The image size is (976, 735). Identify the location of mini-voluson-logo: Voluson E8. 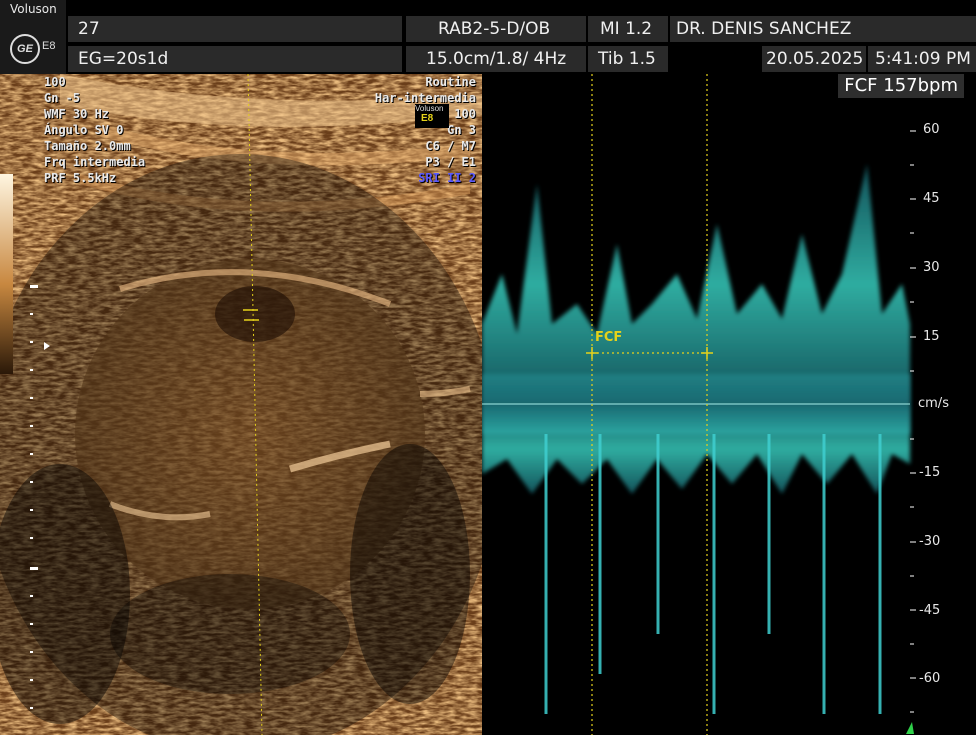
(432, 116).